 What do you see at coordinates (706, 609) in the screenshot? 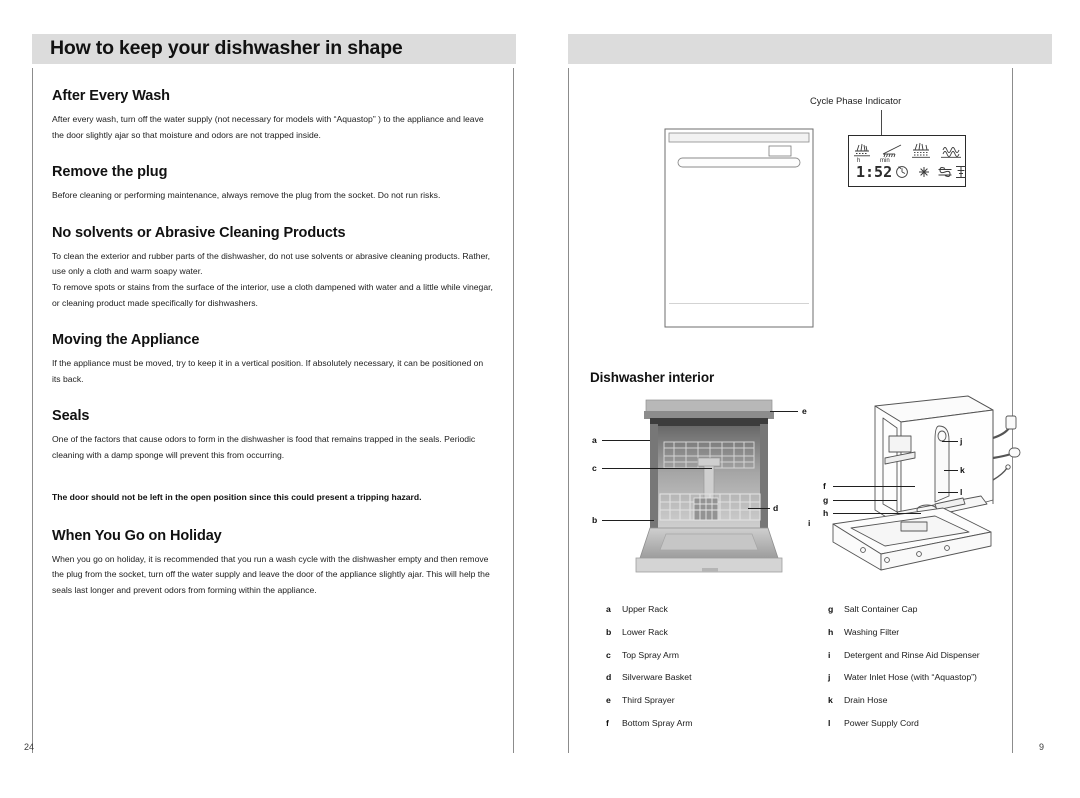
I see `legend-item: a Upper Rack` at bounding box center [706, 609].